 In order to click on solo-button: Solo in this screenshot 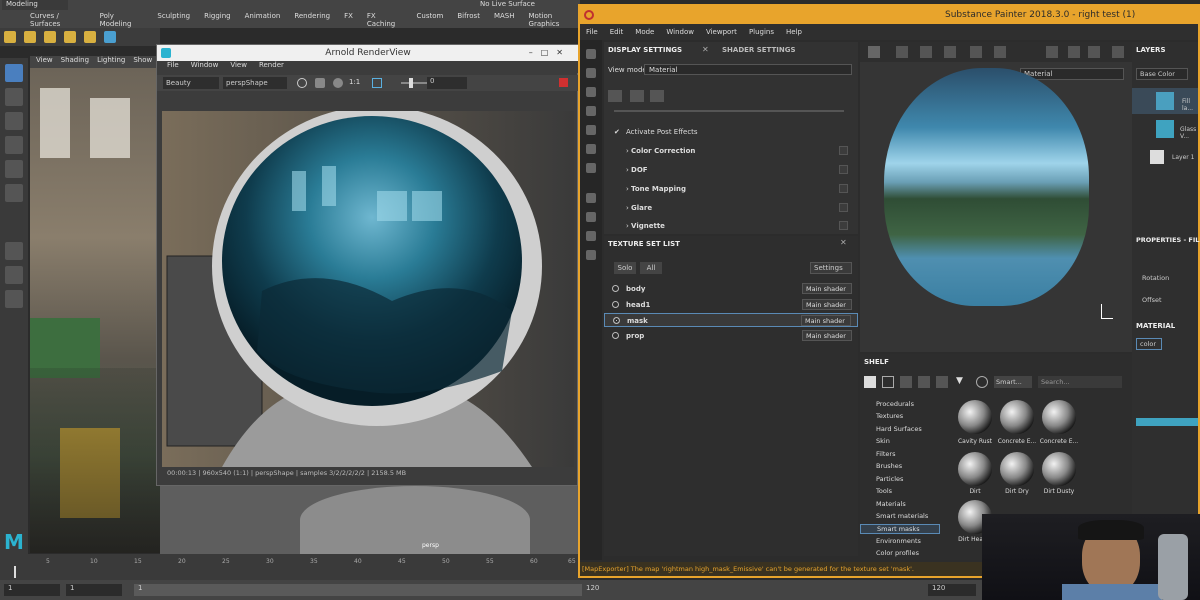, I will do `click(625, 268)`.